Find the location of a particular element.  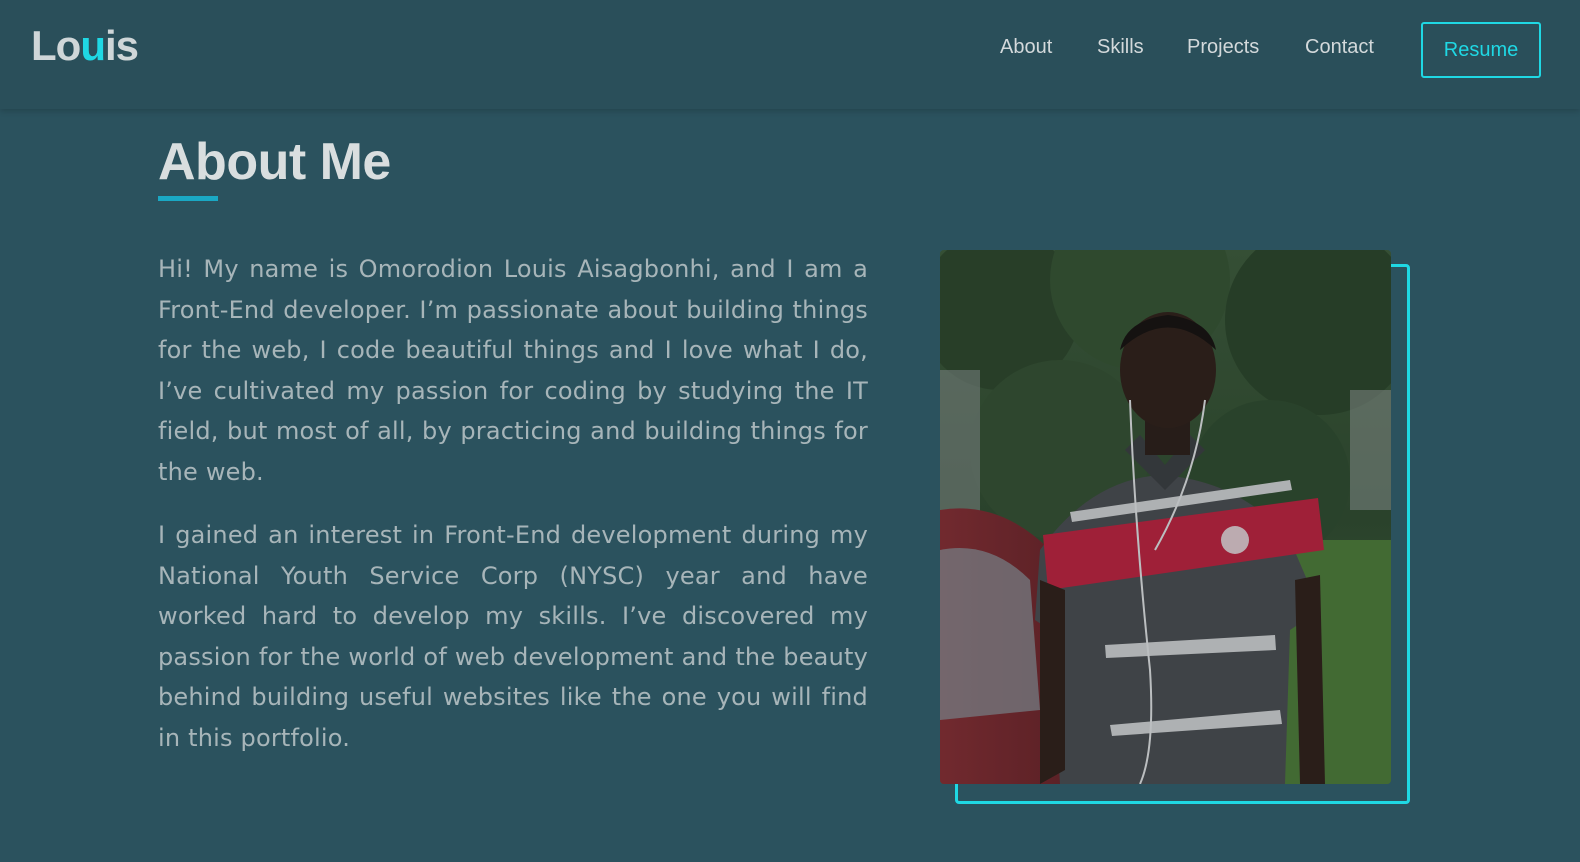

logo-prefix: Lo is located at coordinates (56, 45).